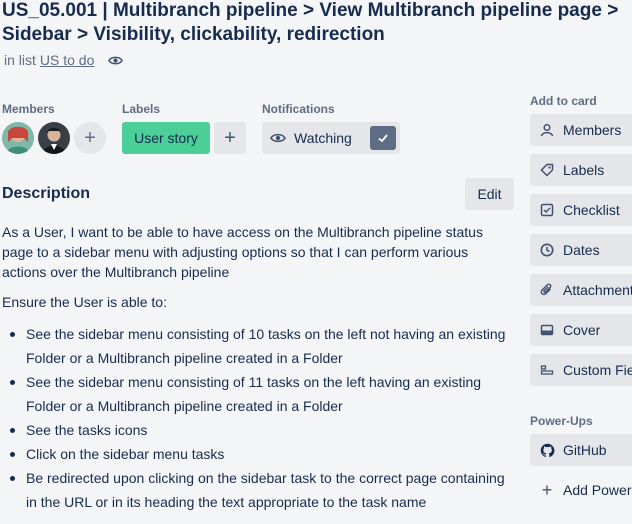 The height and width of the screenshot is (524, 632). What do you see at coordinates (547, 170) in the screenshot?
I see `tag-icon` at bounding box center [547, 170].